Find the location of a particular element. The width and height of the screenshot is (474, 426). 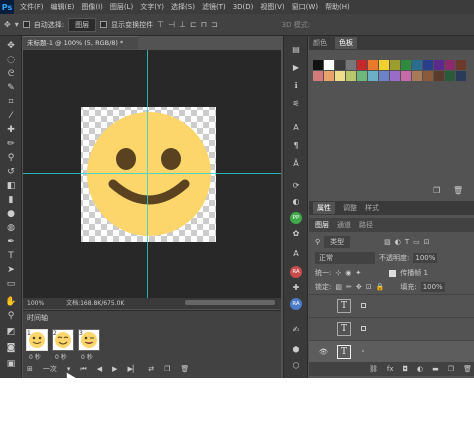

align-top-icon: ⊤ is located at coordinates (160, 24).